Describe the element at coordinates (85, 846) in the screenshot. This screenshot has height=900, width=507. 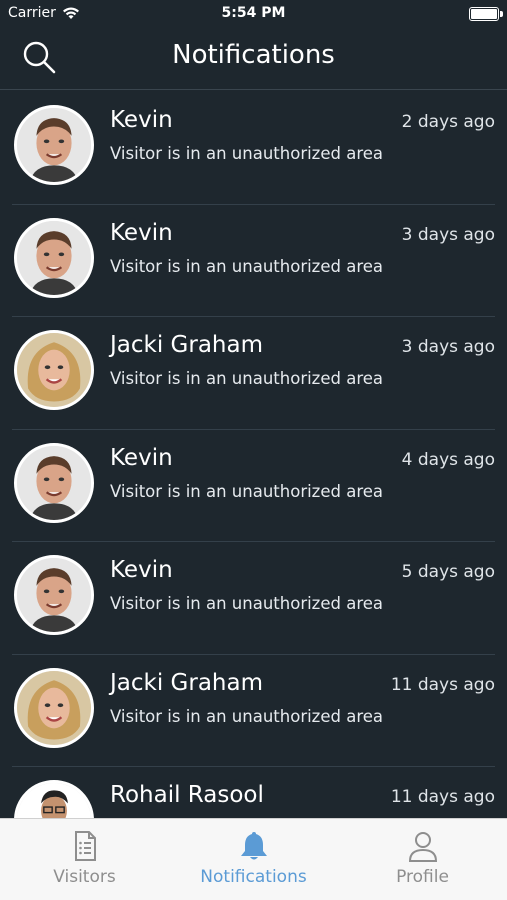
I see `document-list-icon` at that location.